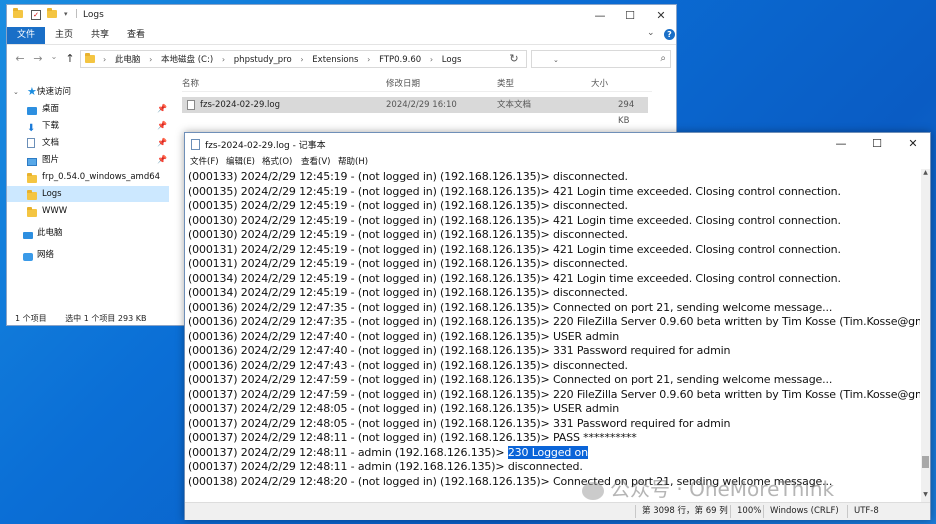  What do you see at coordinates (18, 14) in the screenshot?
I see `folder-icon` at bounding box center [18, 14].